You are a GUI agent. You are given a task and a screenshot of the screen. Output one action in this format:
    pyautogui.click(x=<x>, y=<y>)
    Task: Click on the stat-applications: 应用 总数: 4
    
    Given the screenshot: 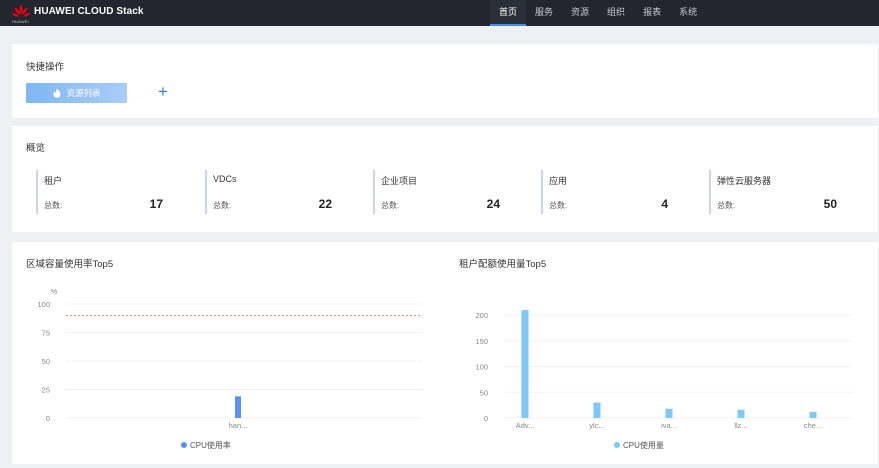 What is the action you would take?
    pyautogui.click(x=604, y=192)
    